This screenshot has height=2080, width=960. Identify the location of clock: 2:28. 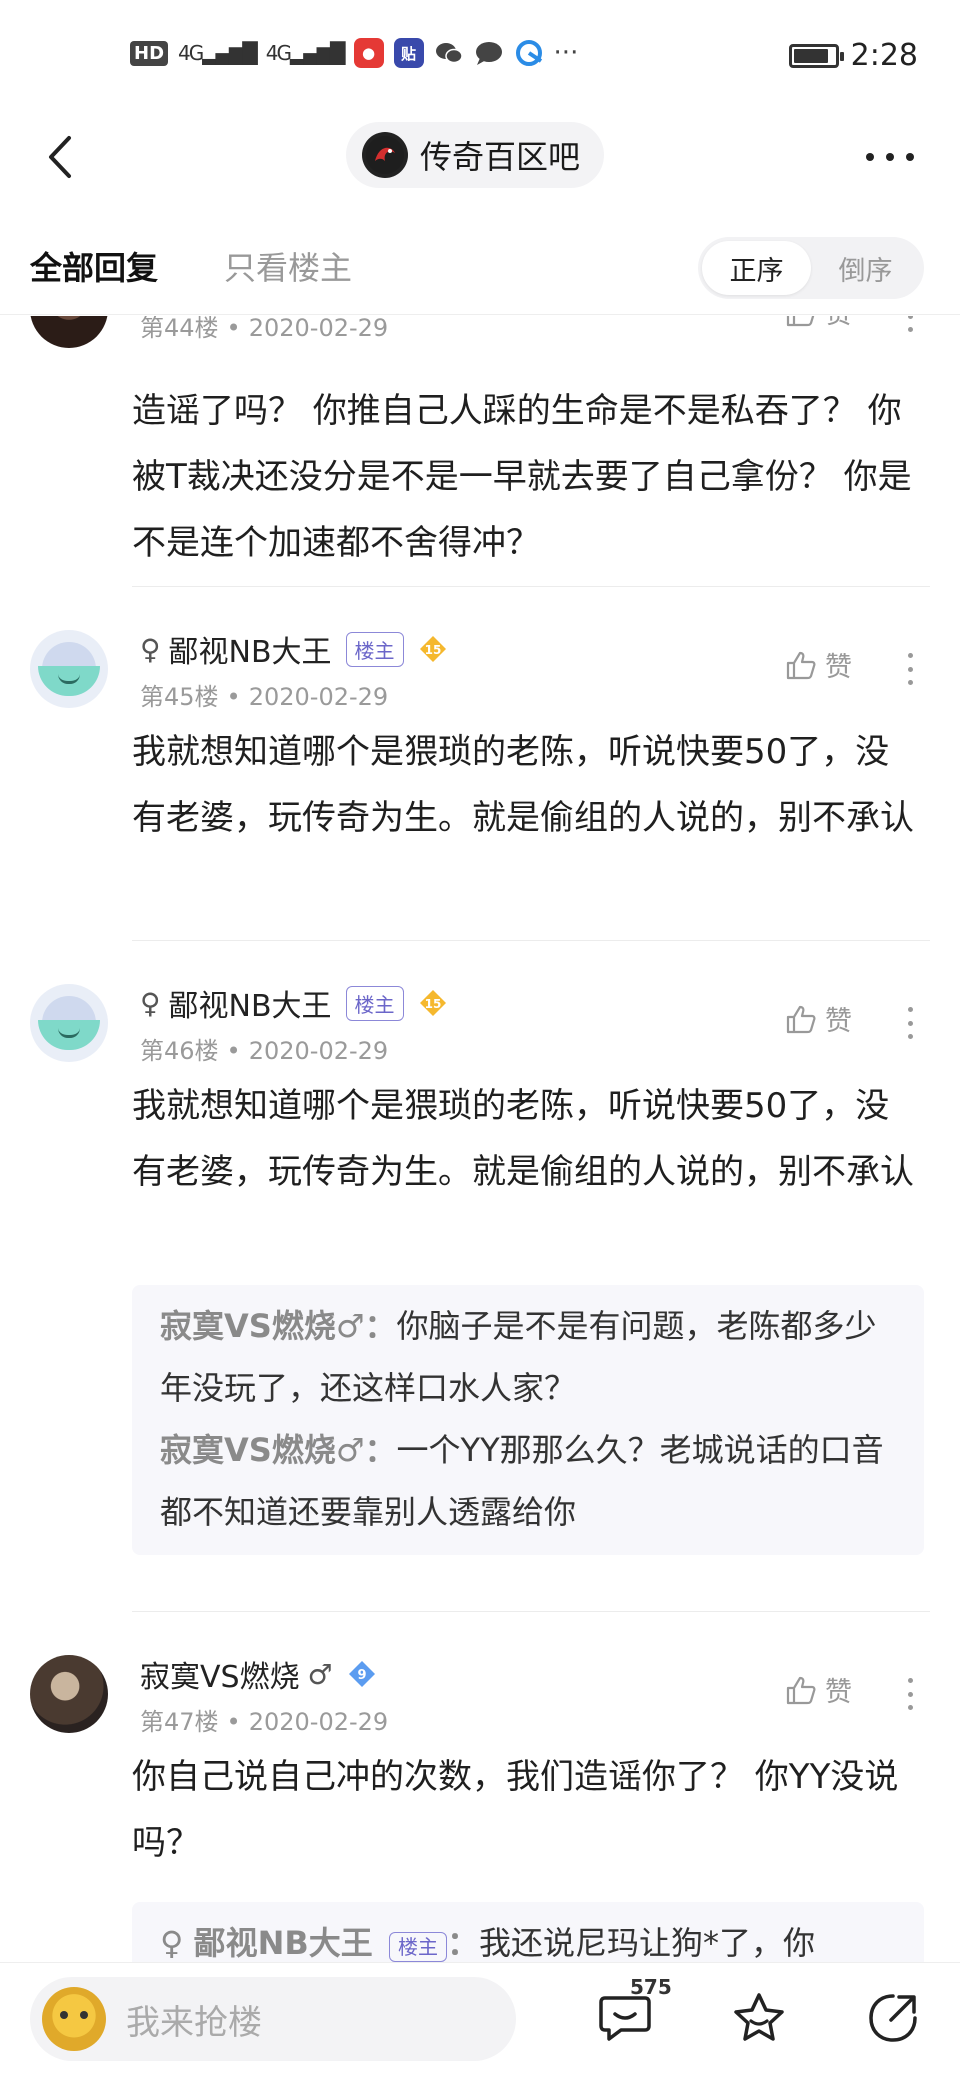
(884, 55).